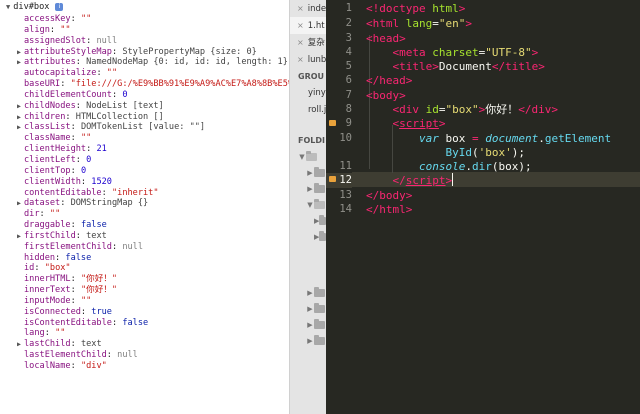  What do you see at coordinates (101, 311) in the screenshot?
I see `property-value: true` at bounding box center [101, 311].